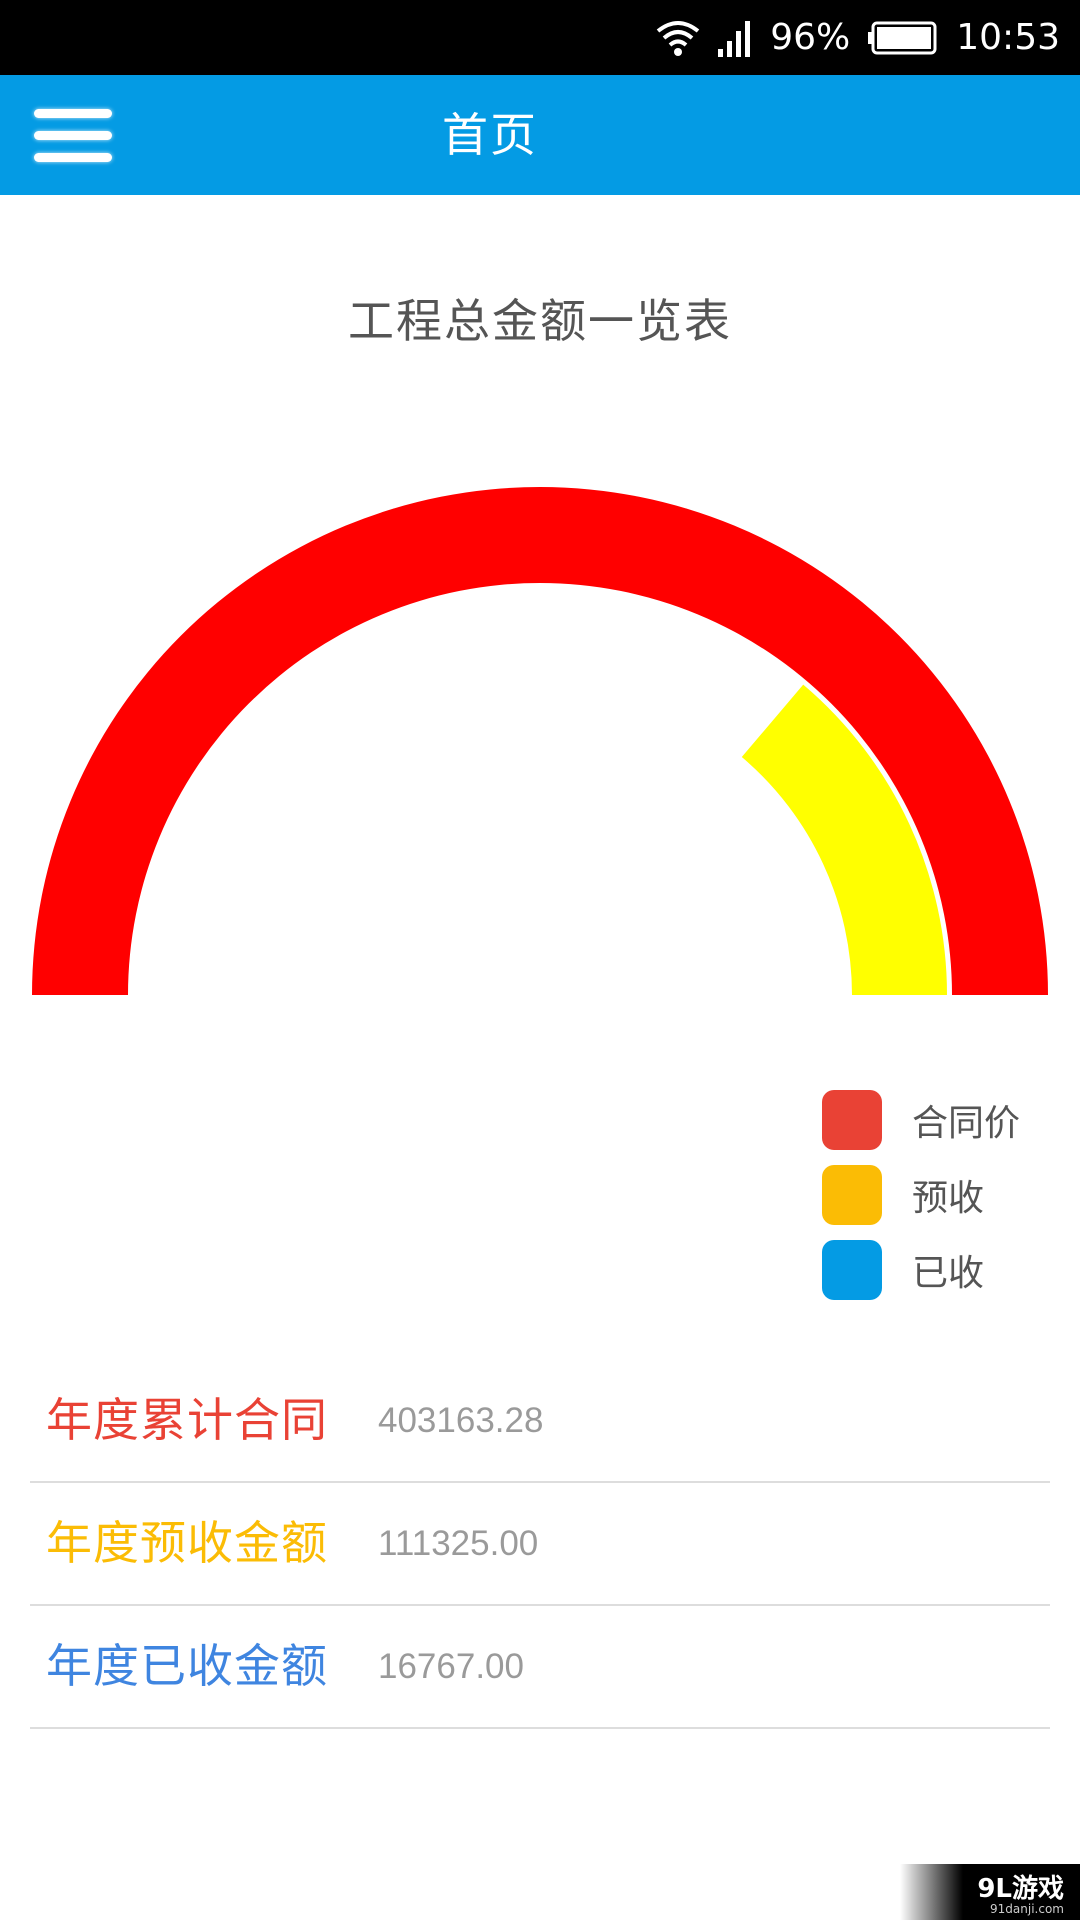 The height and width of the screenshot is (1920, 1080). I want to click on status-time: 10:53, so click(1008, 37).